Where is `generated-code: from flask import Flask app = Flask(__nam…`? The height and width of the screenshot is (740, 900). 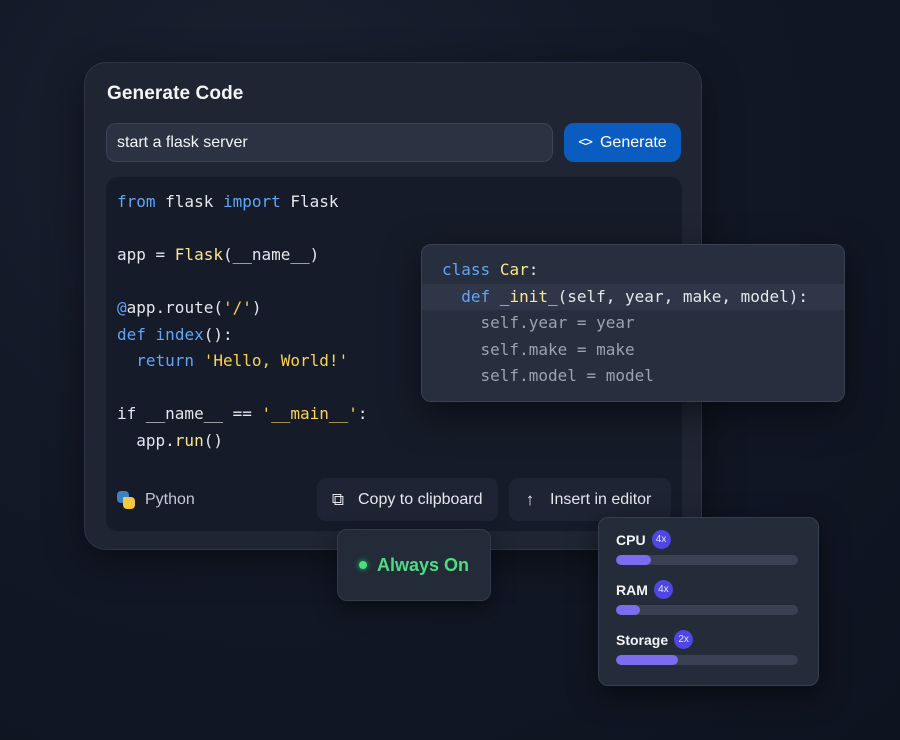
generated-code: from flask import Flask app = Flask(__nam… is located at coordinates (242, 321).